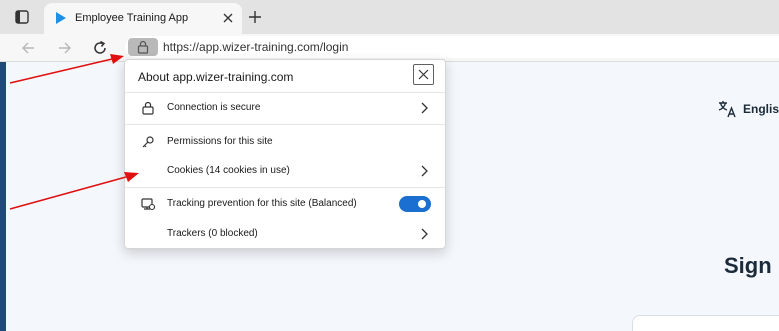  What do you see at coordinates (705, 323) in the screenshot?
I see `signin-input-box` at bounding box center [705, 323].